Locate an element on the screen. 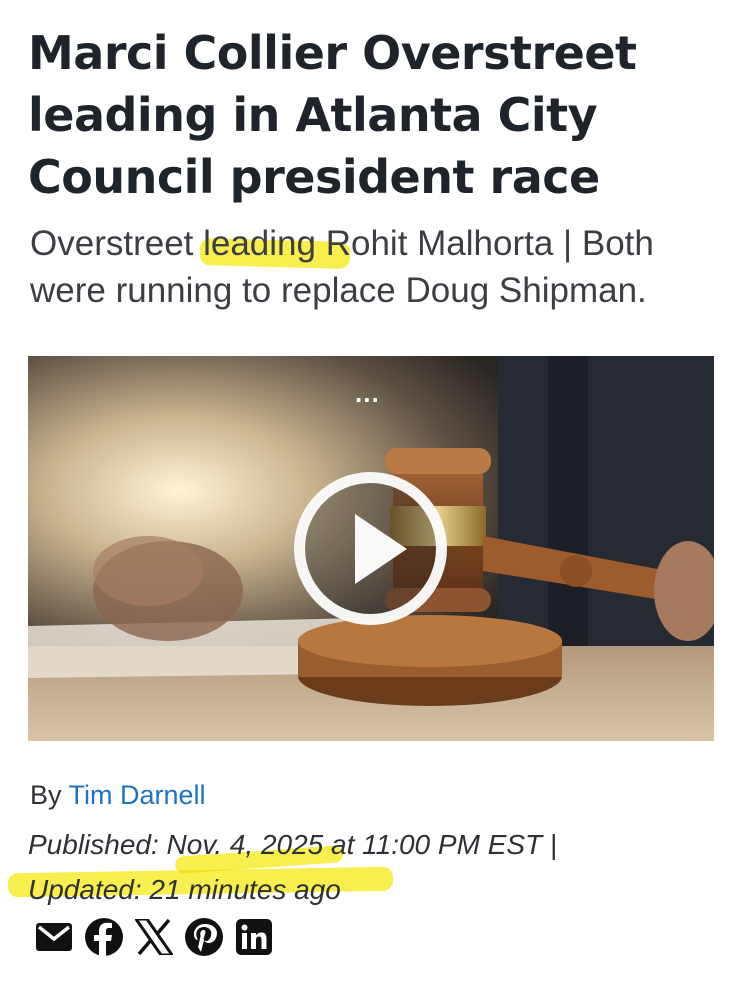  play-button is located at coordinates (370, 548).